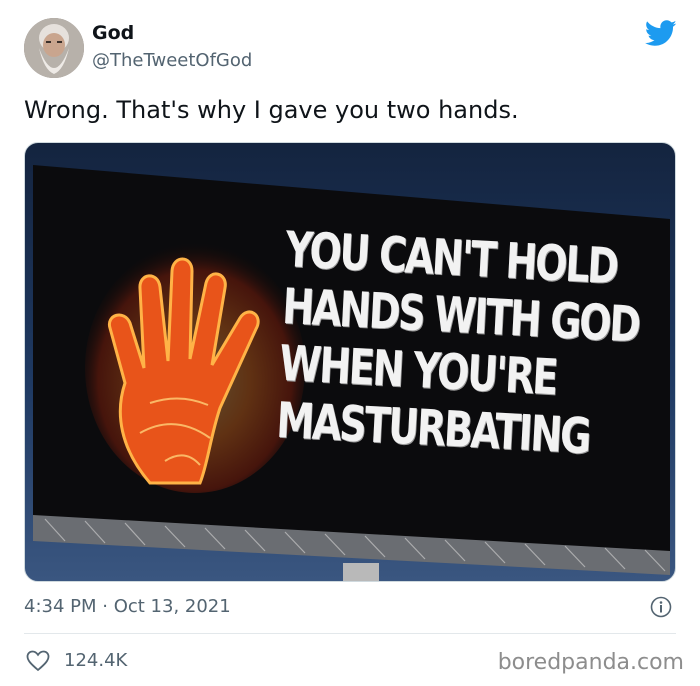  I want to click on flaming-hand-icon, so click(195, 368).